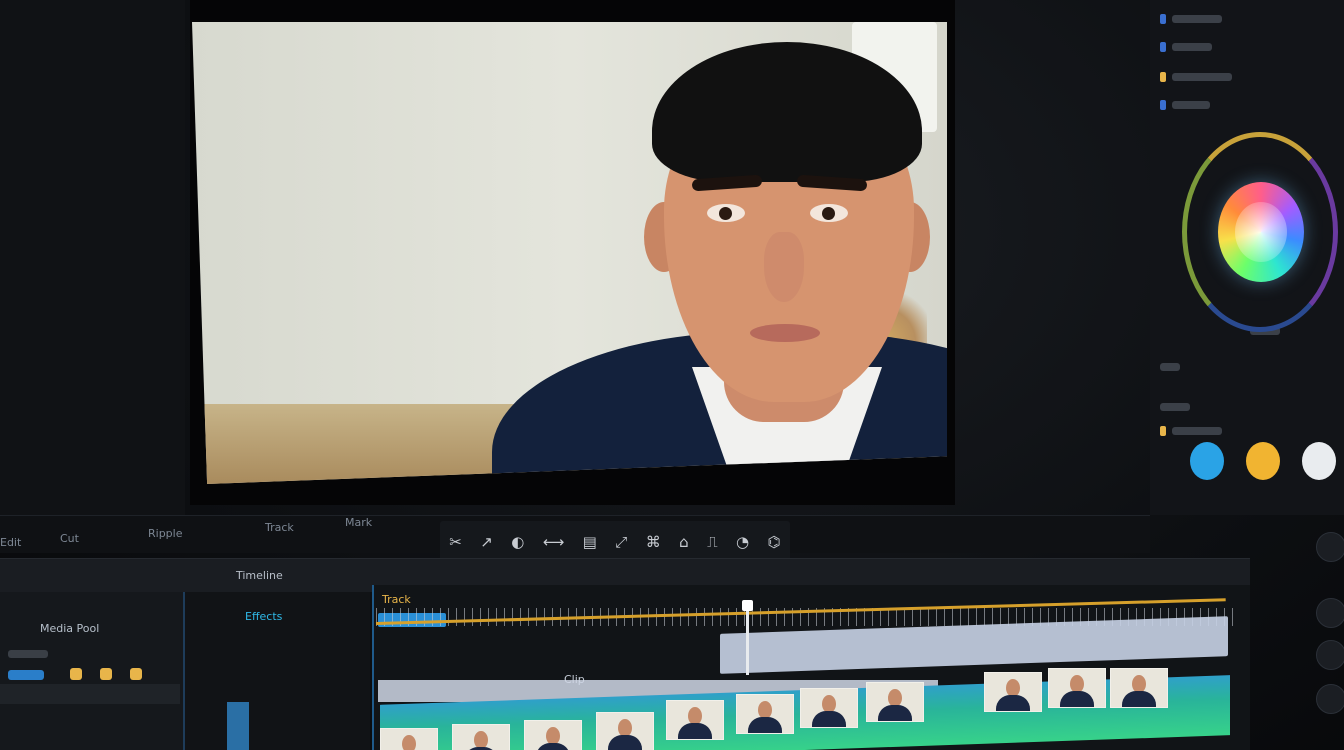  I want to click on effects-level-bar, so click(238, 726).